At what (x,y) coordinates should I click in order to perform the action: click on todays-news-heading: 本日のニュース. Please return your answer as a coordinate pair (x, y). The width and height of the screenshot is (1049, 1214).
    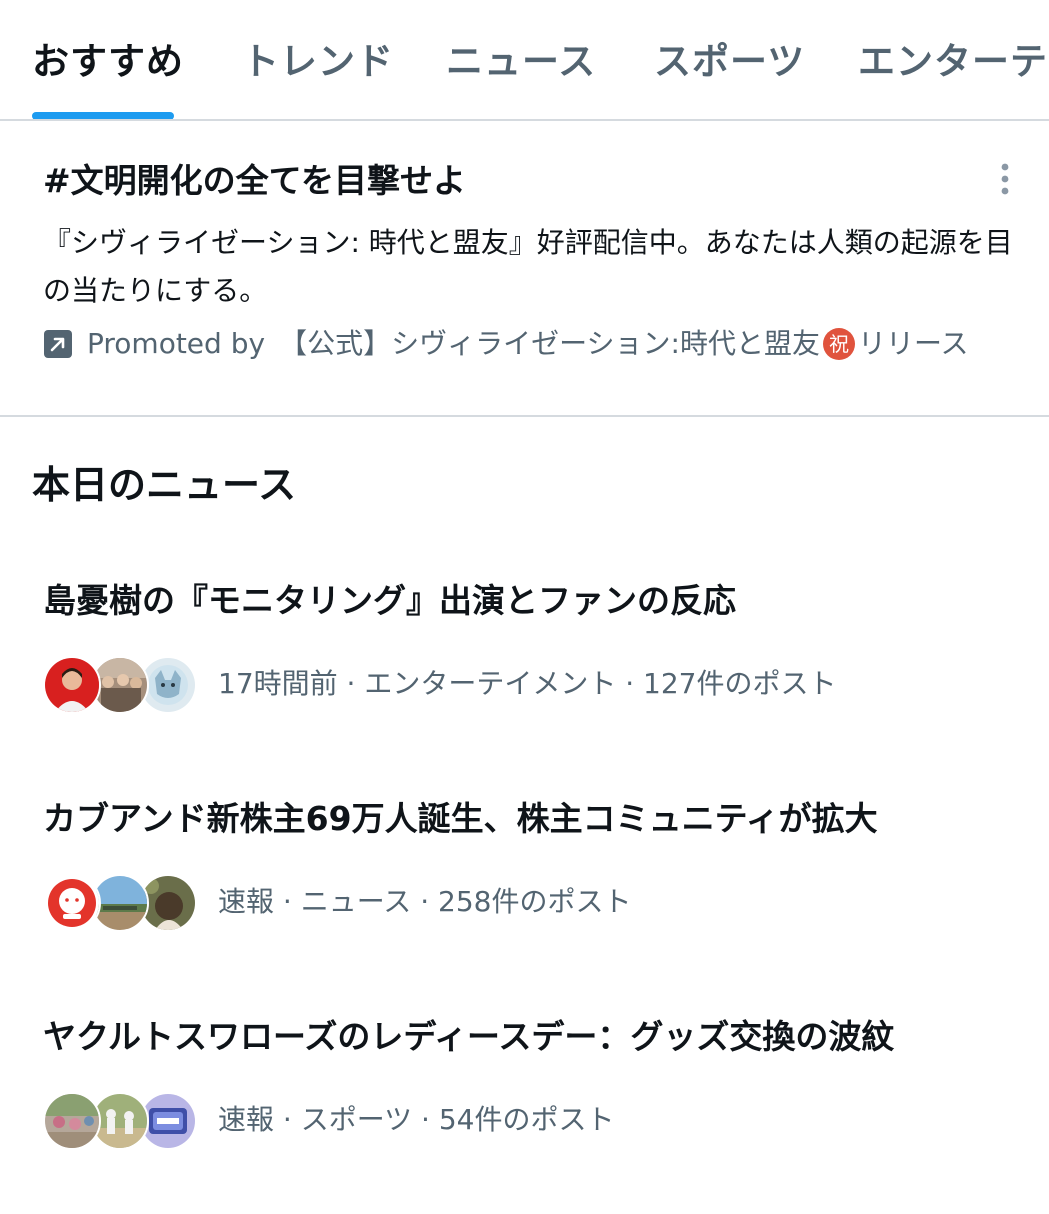
    Looking at the image, I should click on (164, 485).